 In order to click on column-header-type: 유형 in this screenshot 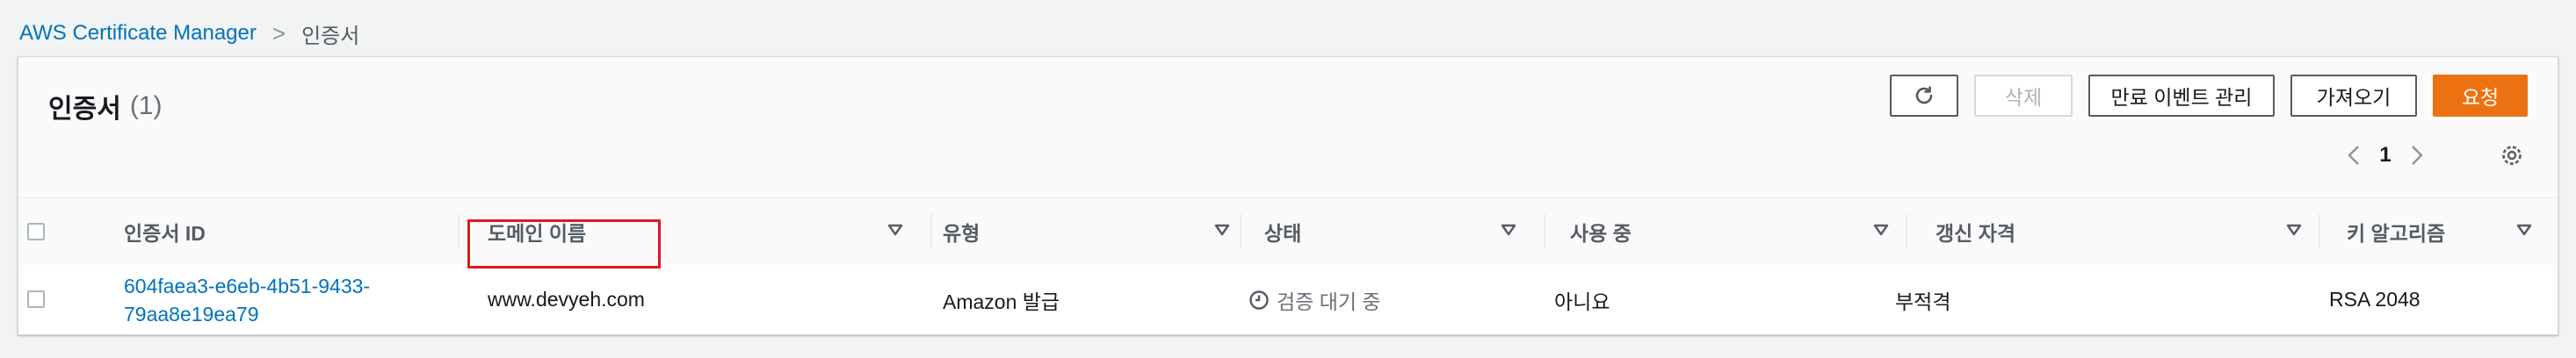, I will do `click(1099, 231)`.